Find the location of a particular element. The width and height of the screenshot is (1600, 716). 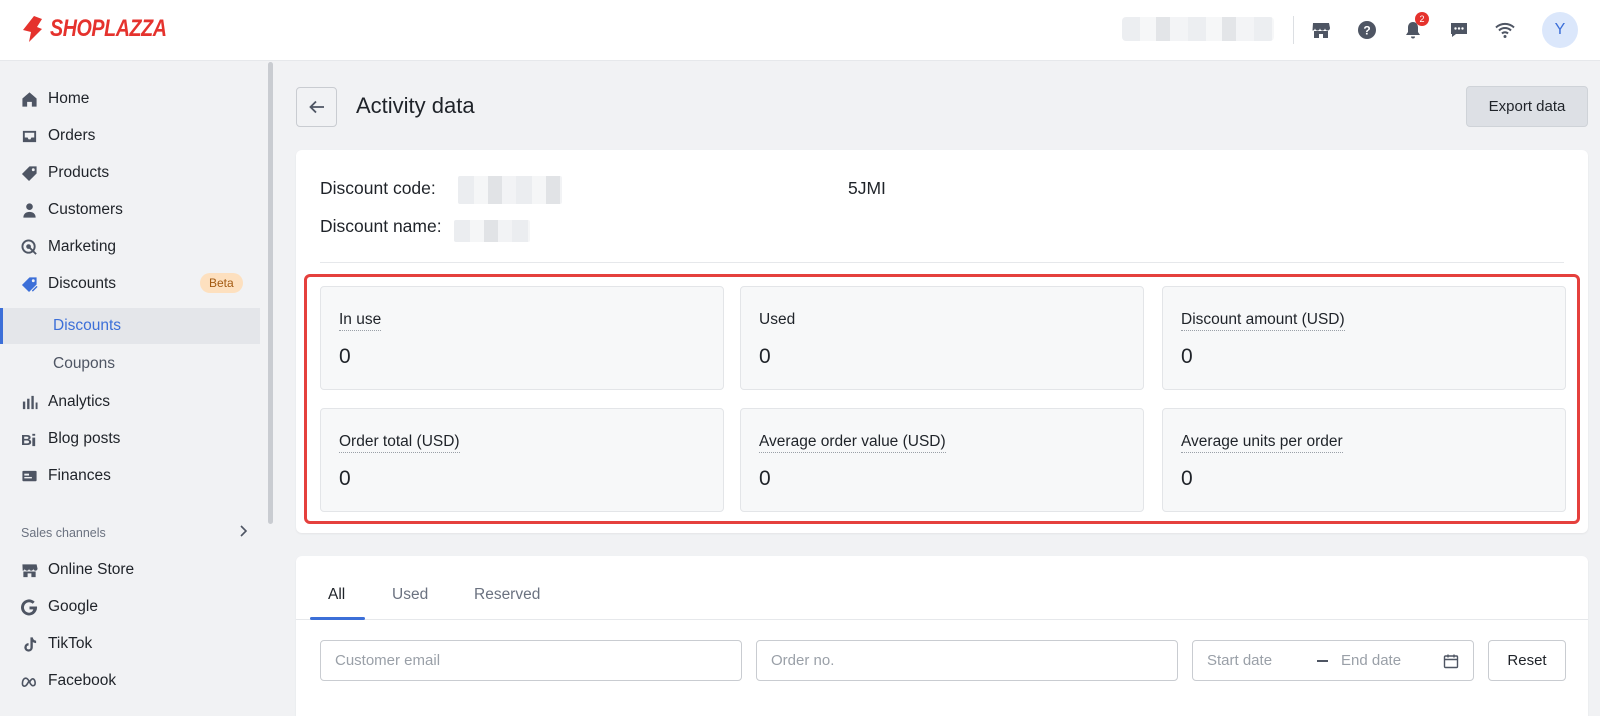

stat-used: Used 0 is located at coordinates (942, 338).